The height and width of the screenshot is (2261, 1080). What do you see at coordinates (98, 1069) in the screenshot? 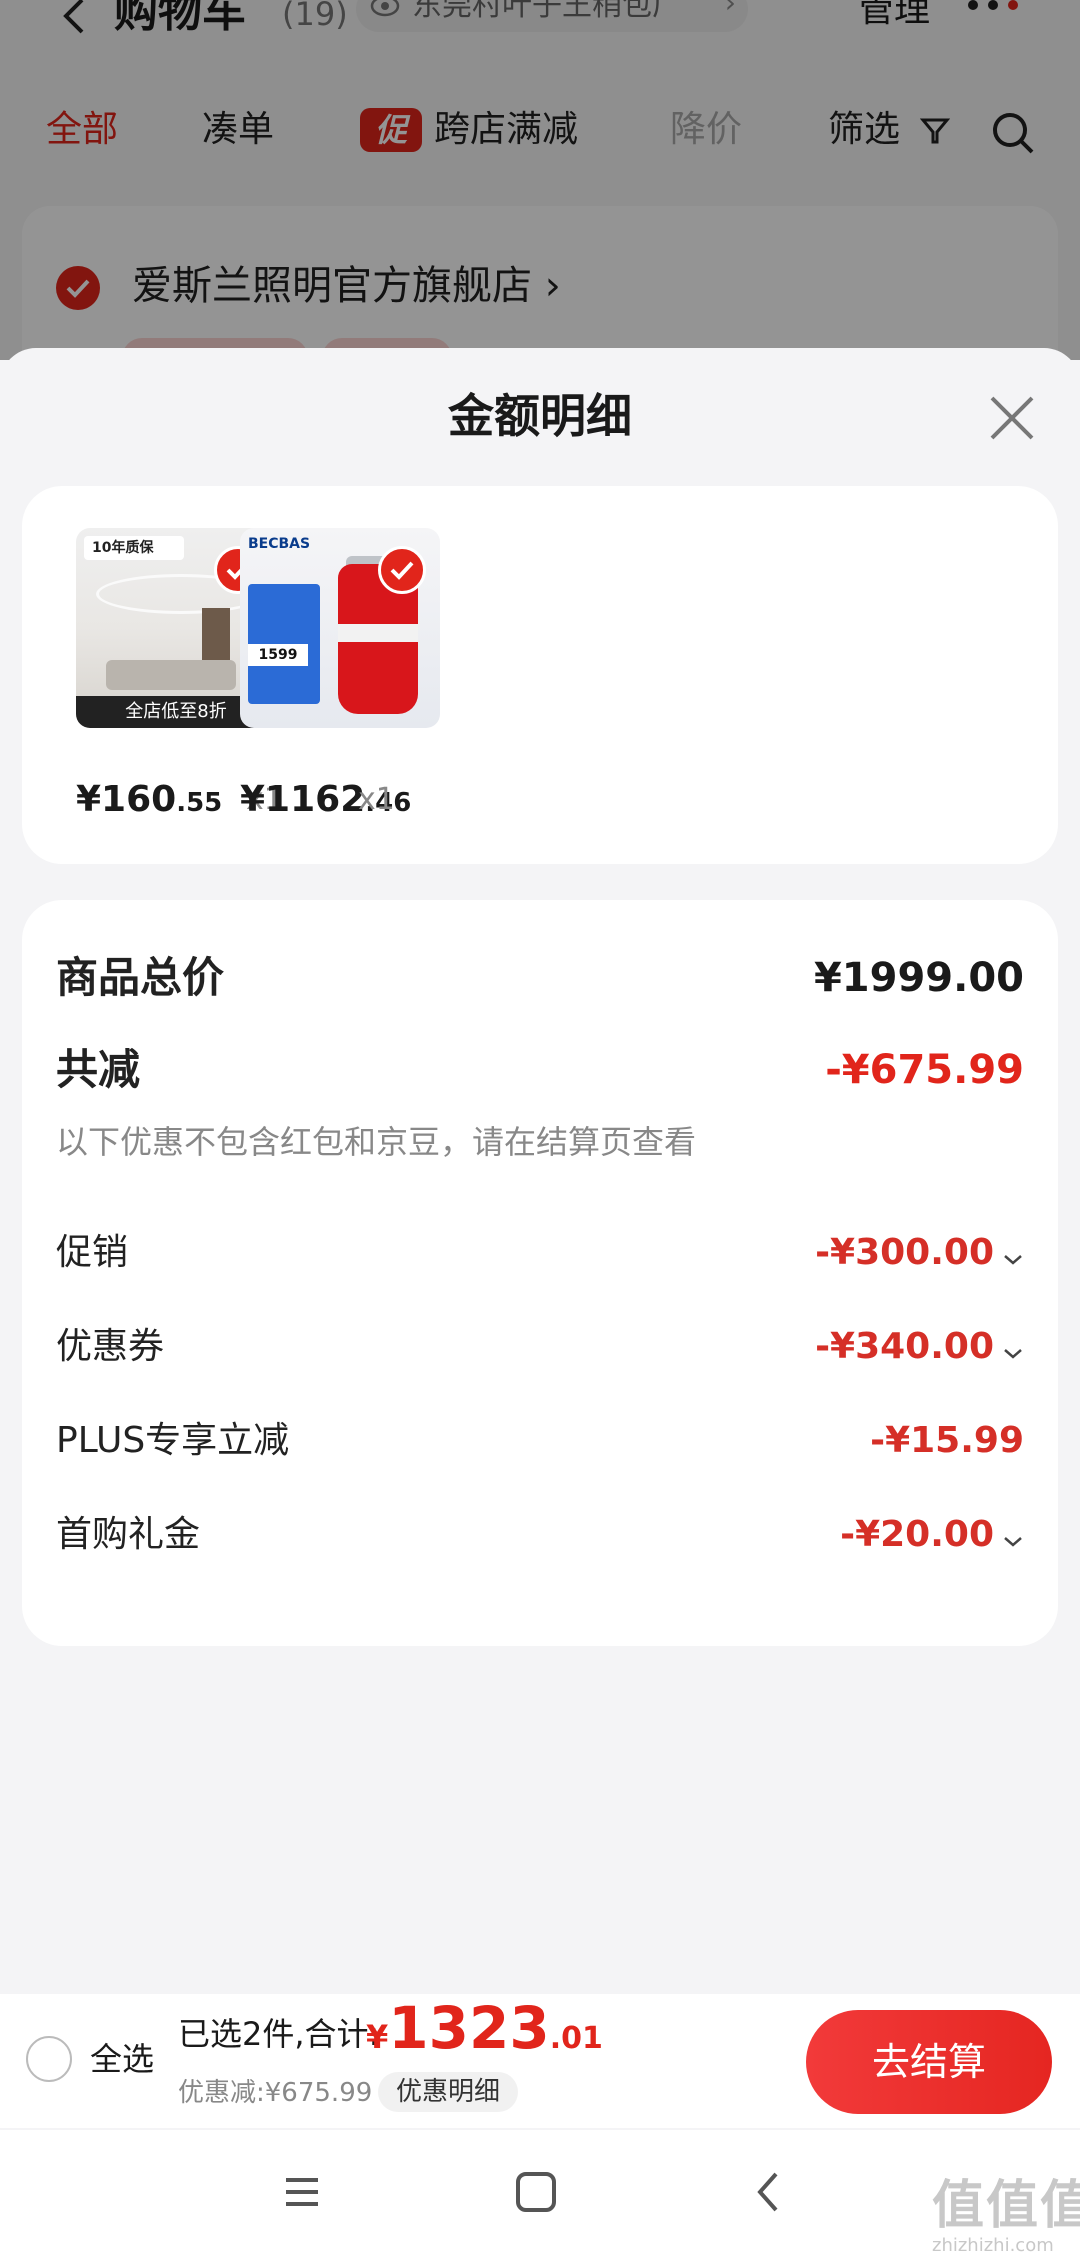
I see `total-reduction-label: 共减` at bounding box center [98, 1069].